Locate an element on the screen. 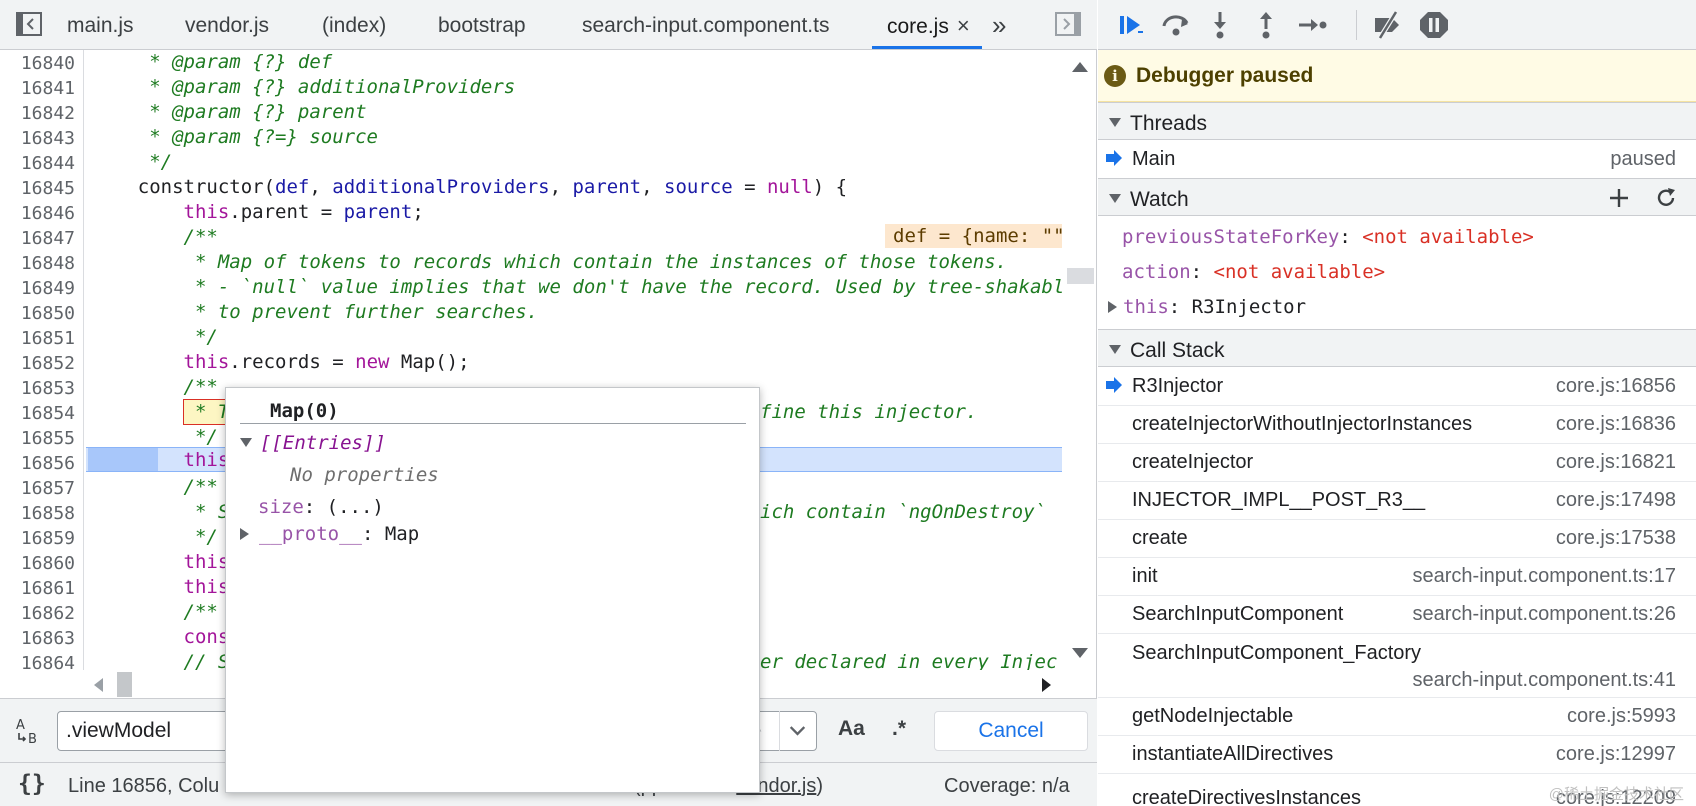 The image size is (1696, 806). line-number: 16857 is located at coordinates (37, 488).